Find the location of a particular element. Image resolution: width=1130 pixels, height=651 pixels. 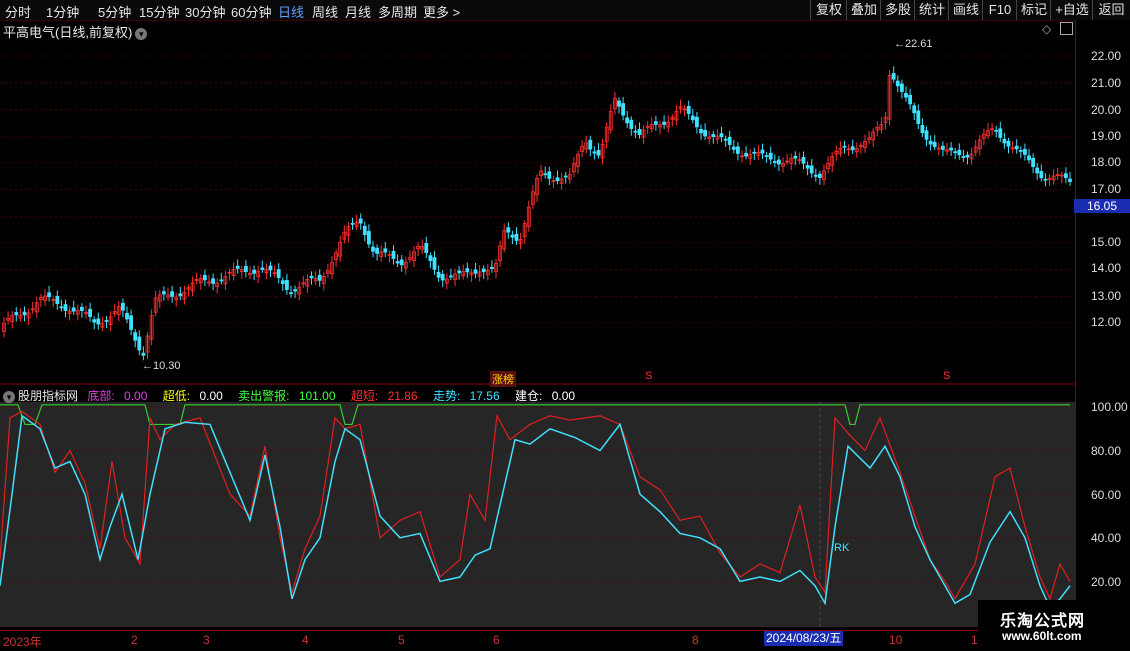

high-price-label: ←22.61 is located at coordinates (913, 44).